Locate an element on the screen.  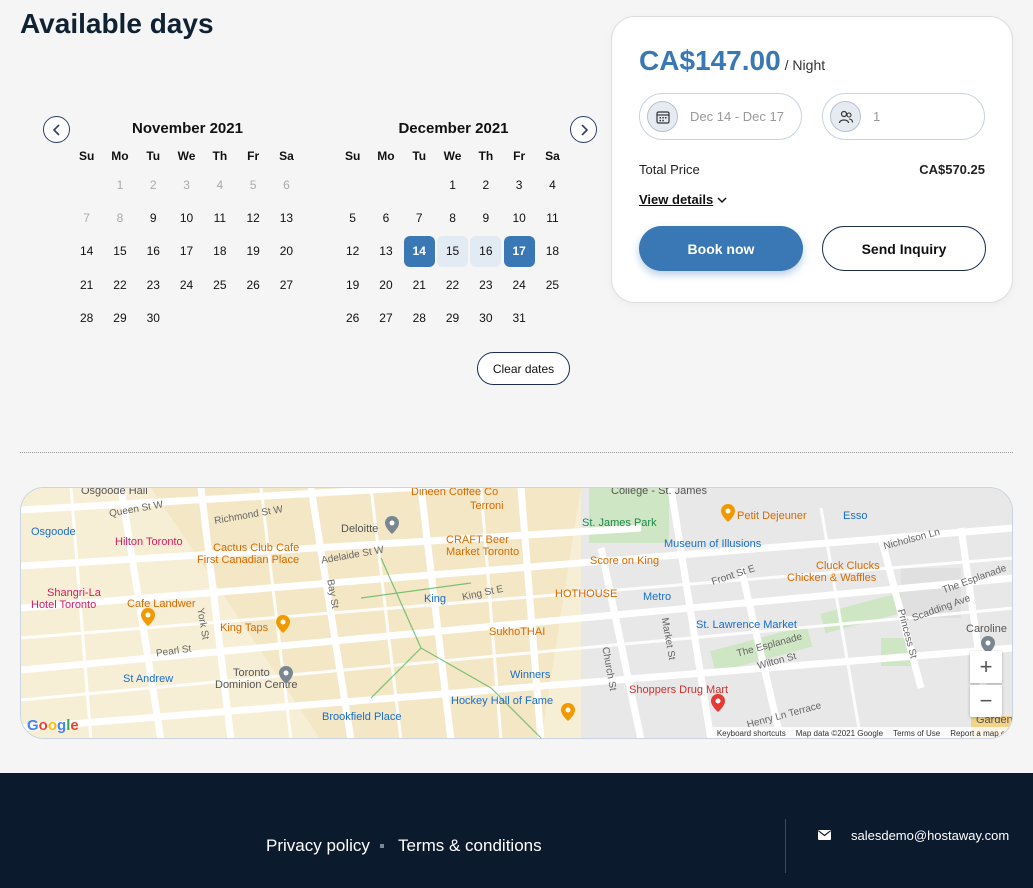
map-label: Hockey Hall of Fame is located at coordinates (502, 701).